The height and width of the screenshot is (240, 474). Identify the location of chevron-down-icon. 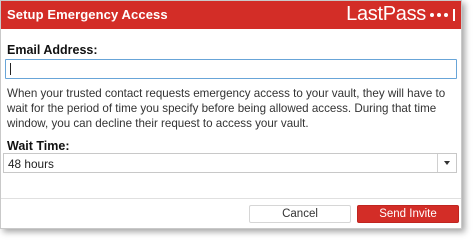
(446, 163).